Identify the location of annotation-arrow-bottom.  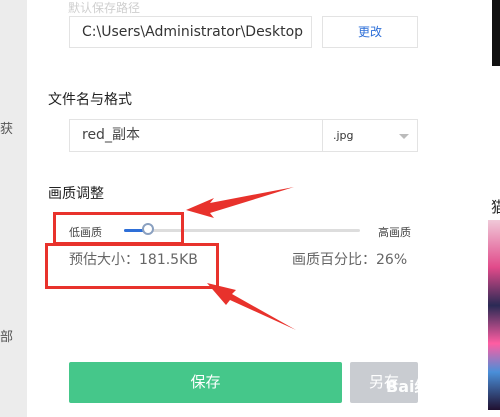
(251, 306).